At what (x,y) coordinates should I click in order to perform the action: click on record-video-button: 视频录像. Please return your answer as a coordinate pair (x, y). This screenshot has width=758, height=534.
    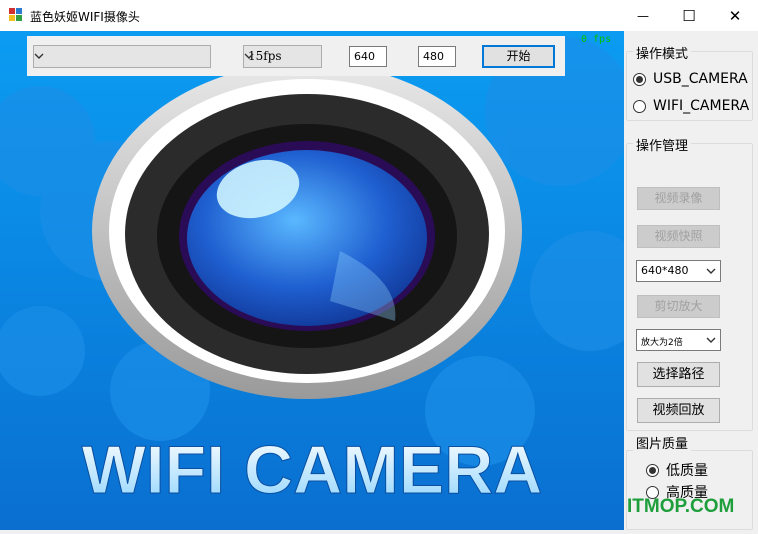
    Looking at the image, I should click on (678, 198).